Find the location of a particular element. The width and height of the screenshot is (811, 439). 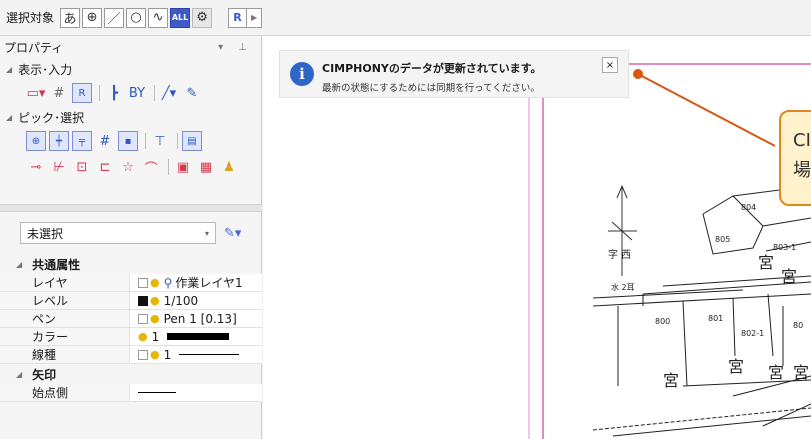

panel-splitter is located at coordinates (131, 208).